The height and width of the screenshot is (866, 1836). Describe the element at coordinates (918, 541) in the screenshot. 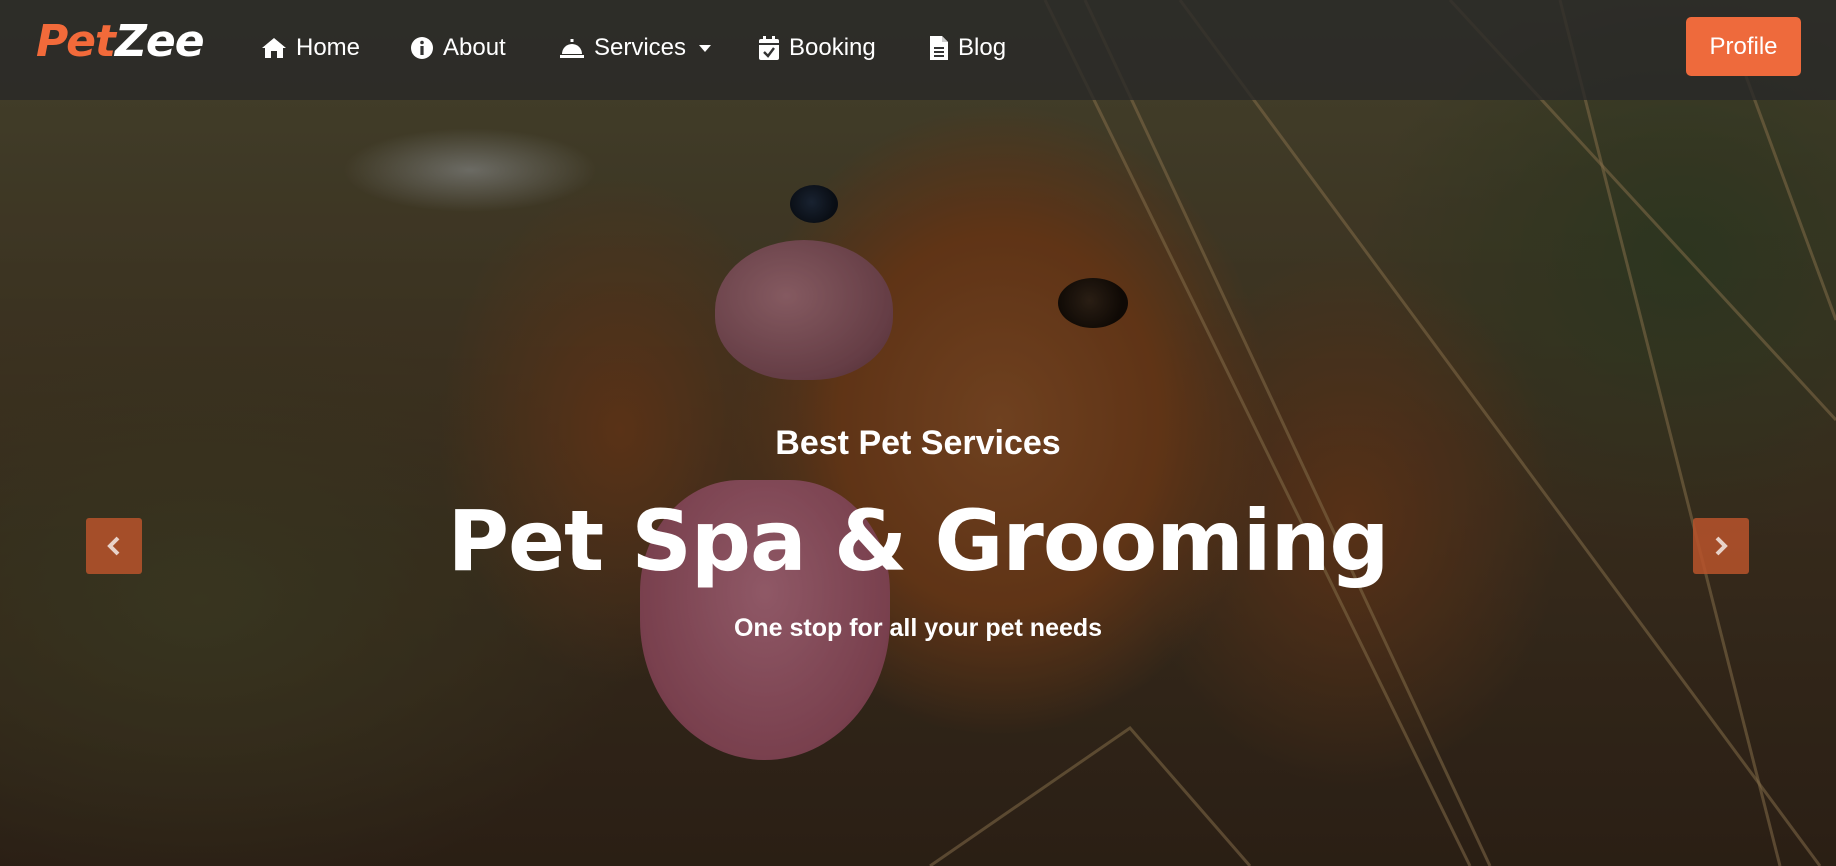

I see `hero-title: Pet Spa & Grooming` at that location.